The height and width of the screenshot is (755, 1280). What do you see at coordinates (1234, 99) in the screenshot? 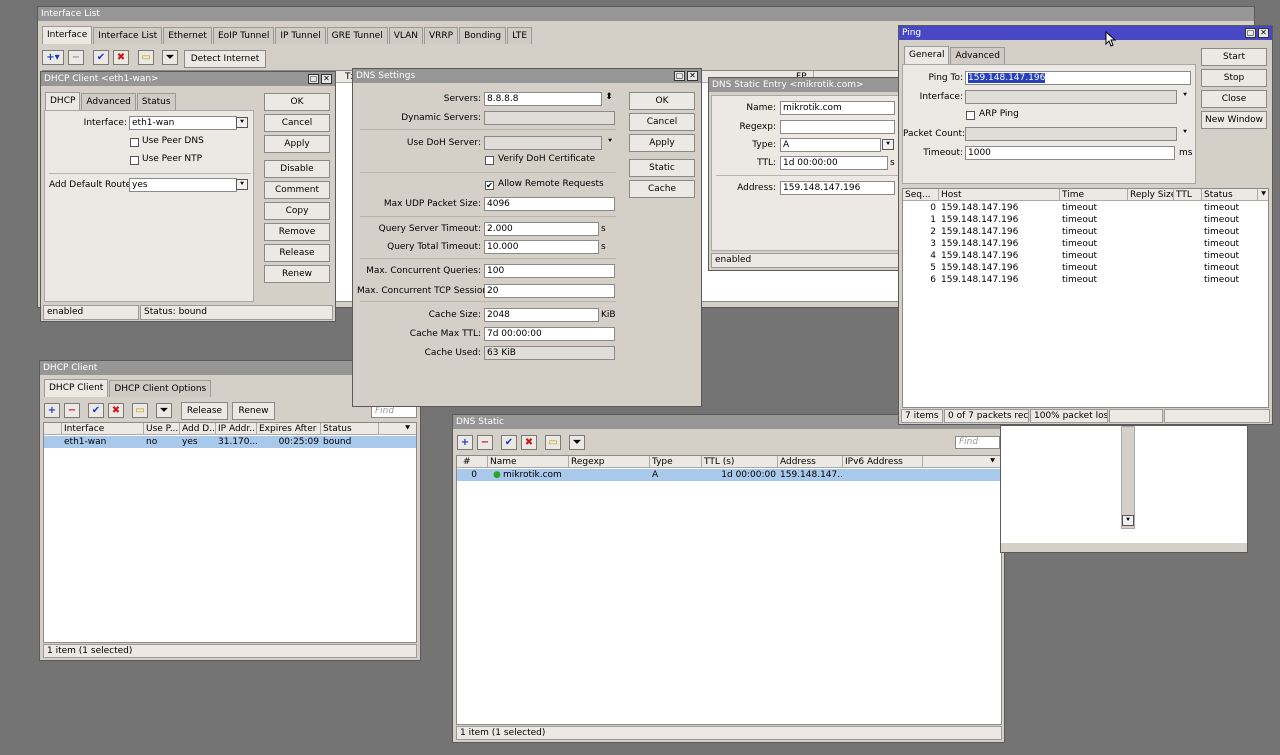
I see `close-button: Close` at bounding box center [1234, 99].